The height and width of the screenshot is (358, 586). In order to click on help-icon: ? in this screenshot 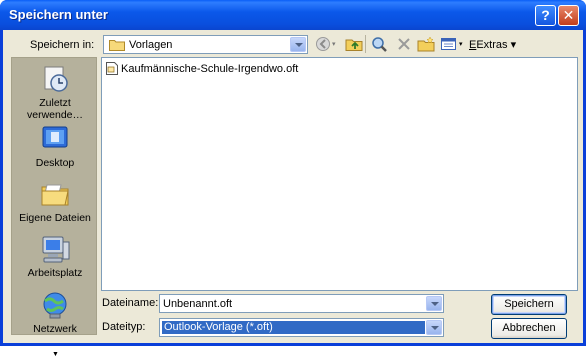, I will do `click(545, 15)`.